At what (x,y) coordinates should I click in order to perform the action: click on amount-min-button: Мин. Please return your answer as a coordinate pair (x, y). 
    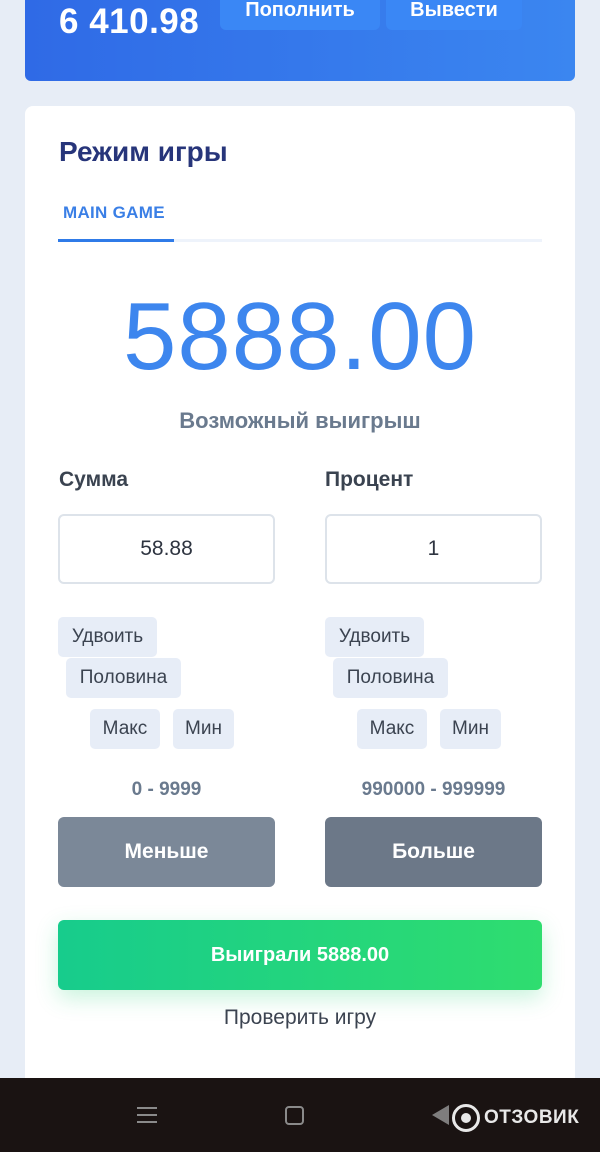
    Looking at the image, I should click on (203, 729).